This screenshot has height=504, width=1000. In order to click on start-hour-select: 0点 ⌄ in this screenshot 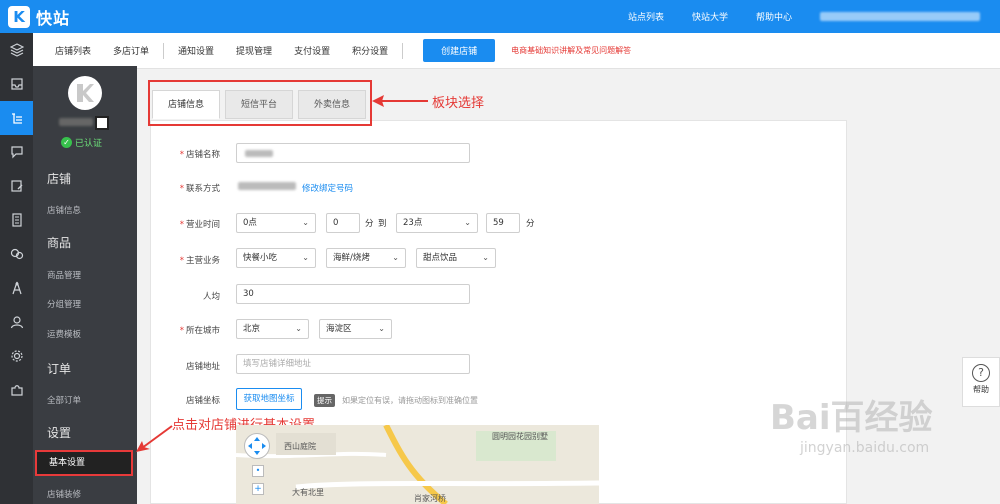, I will do `click(276, 223)`.